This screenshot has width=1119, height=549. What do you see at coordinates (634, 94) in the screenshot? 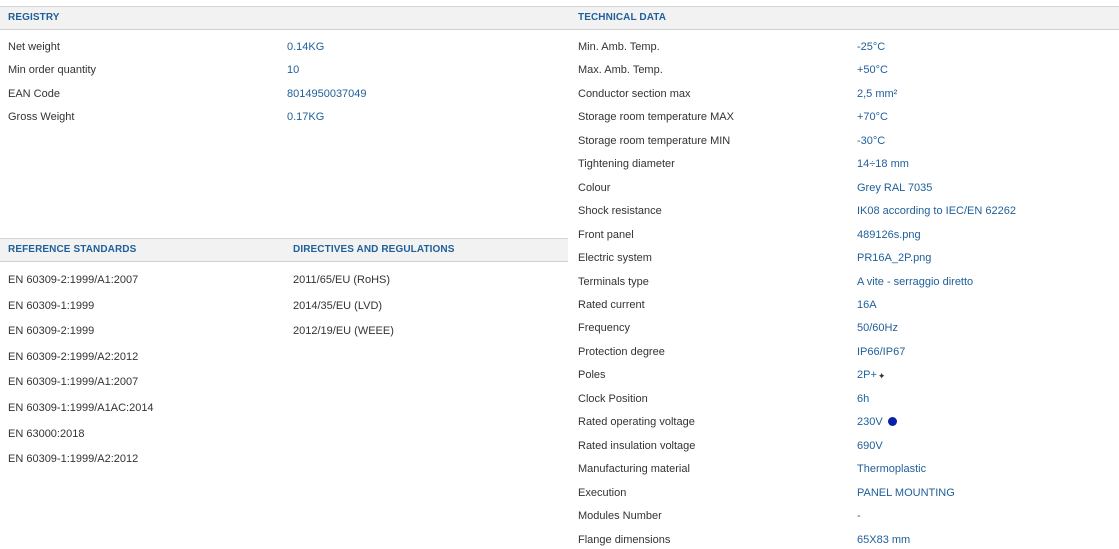
I see `tech-label: Conductor section max` at bounding box center [634, 94].